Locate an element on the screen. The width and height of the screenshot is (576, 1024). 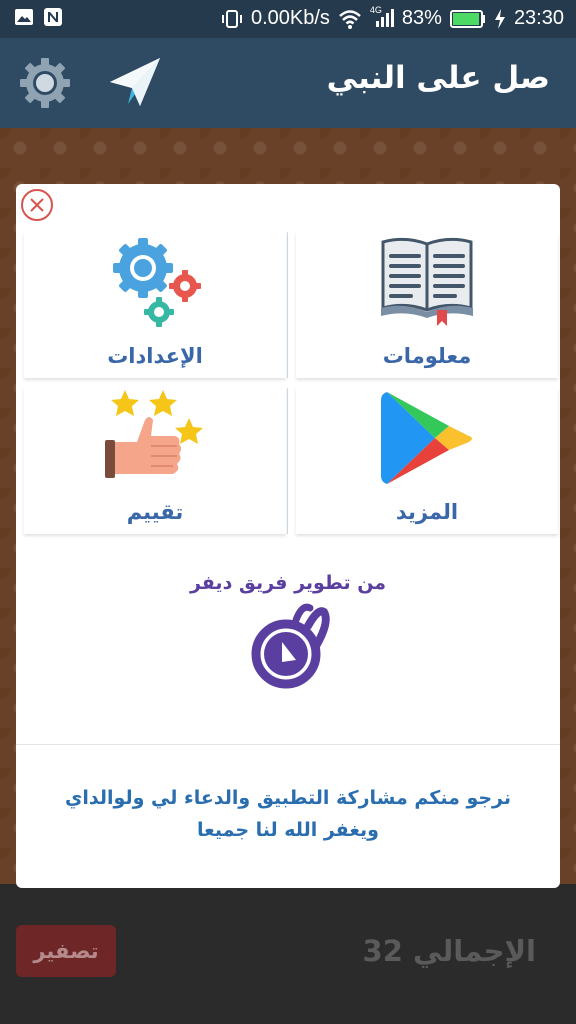
tile-settings: الإعدادات is located at coordinates (155, 305).